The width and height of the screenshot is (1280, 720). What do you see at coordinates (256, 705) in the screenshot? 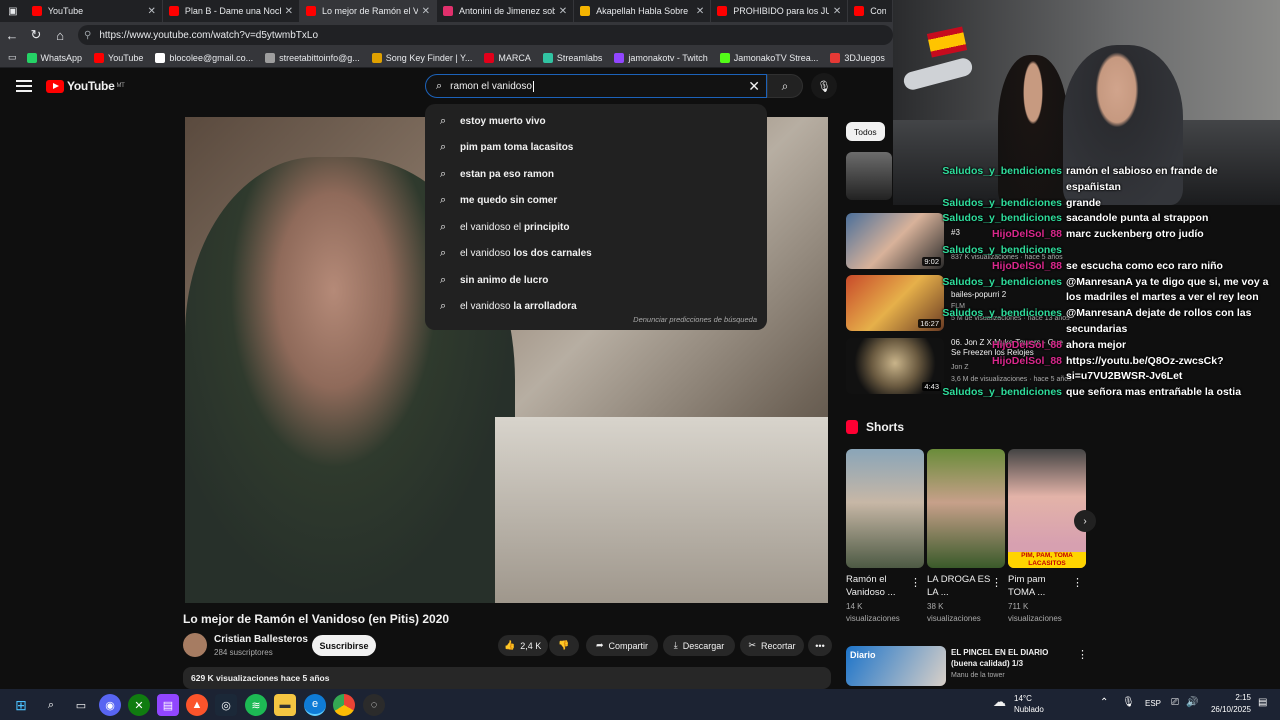
I see `spotify-icon: ≋` at bounding box center [256, 705].